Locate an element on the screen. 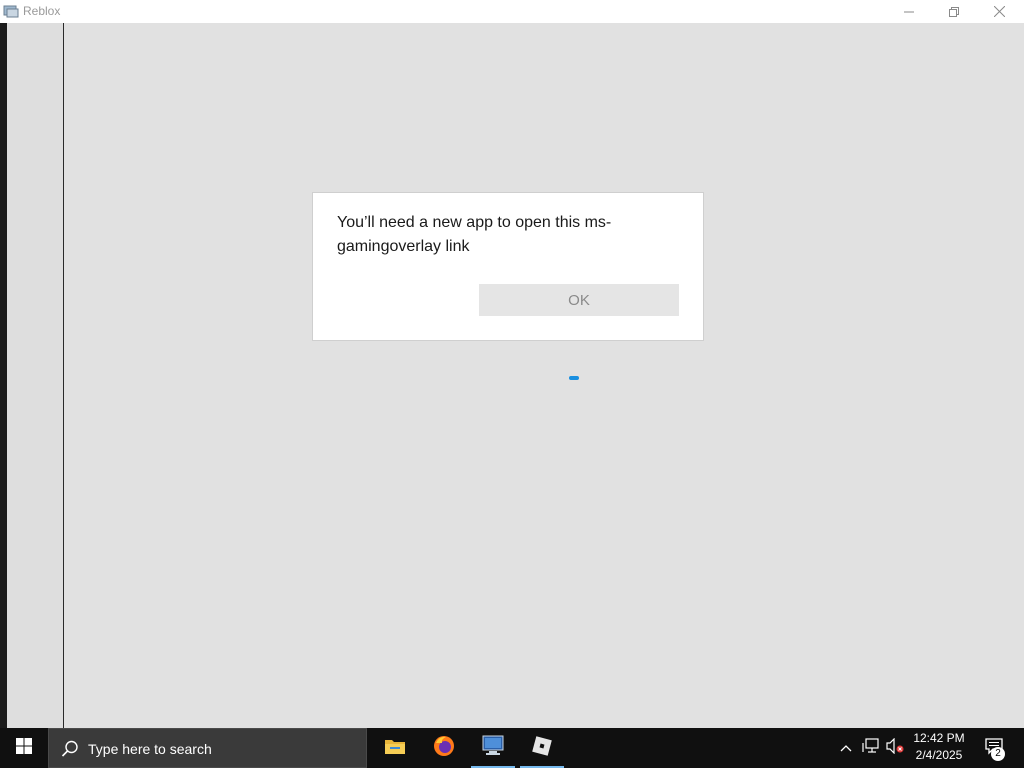  loading-indicator is located at coordinates (574, 378).